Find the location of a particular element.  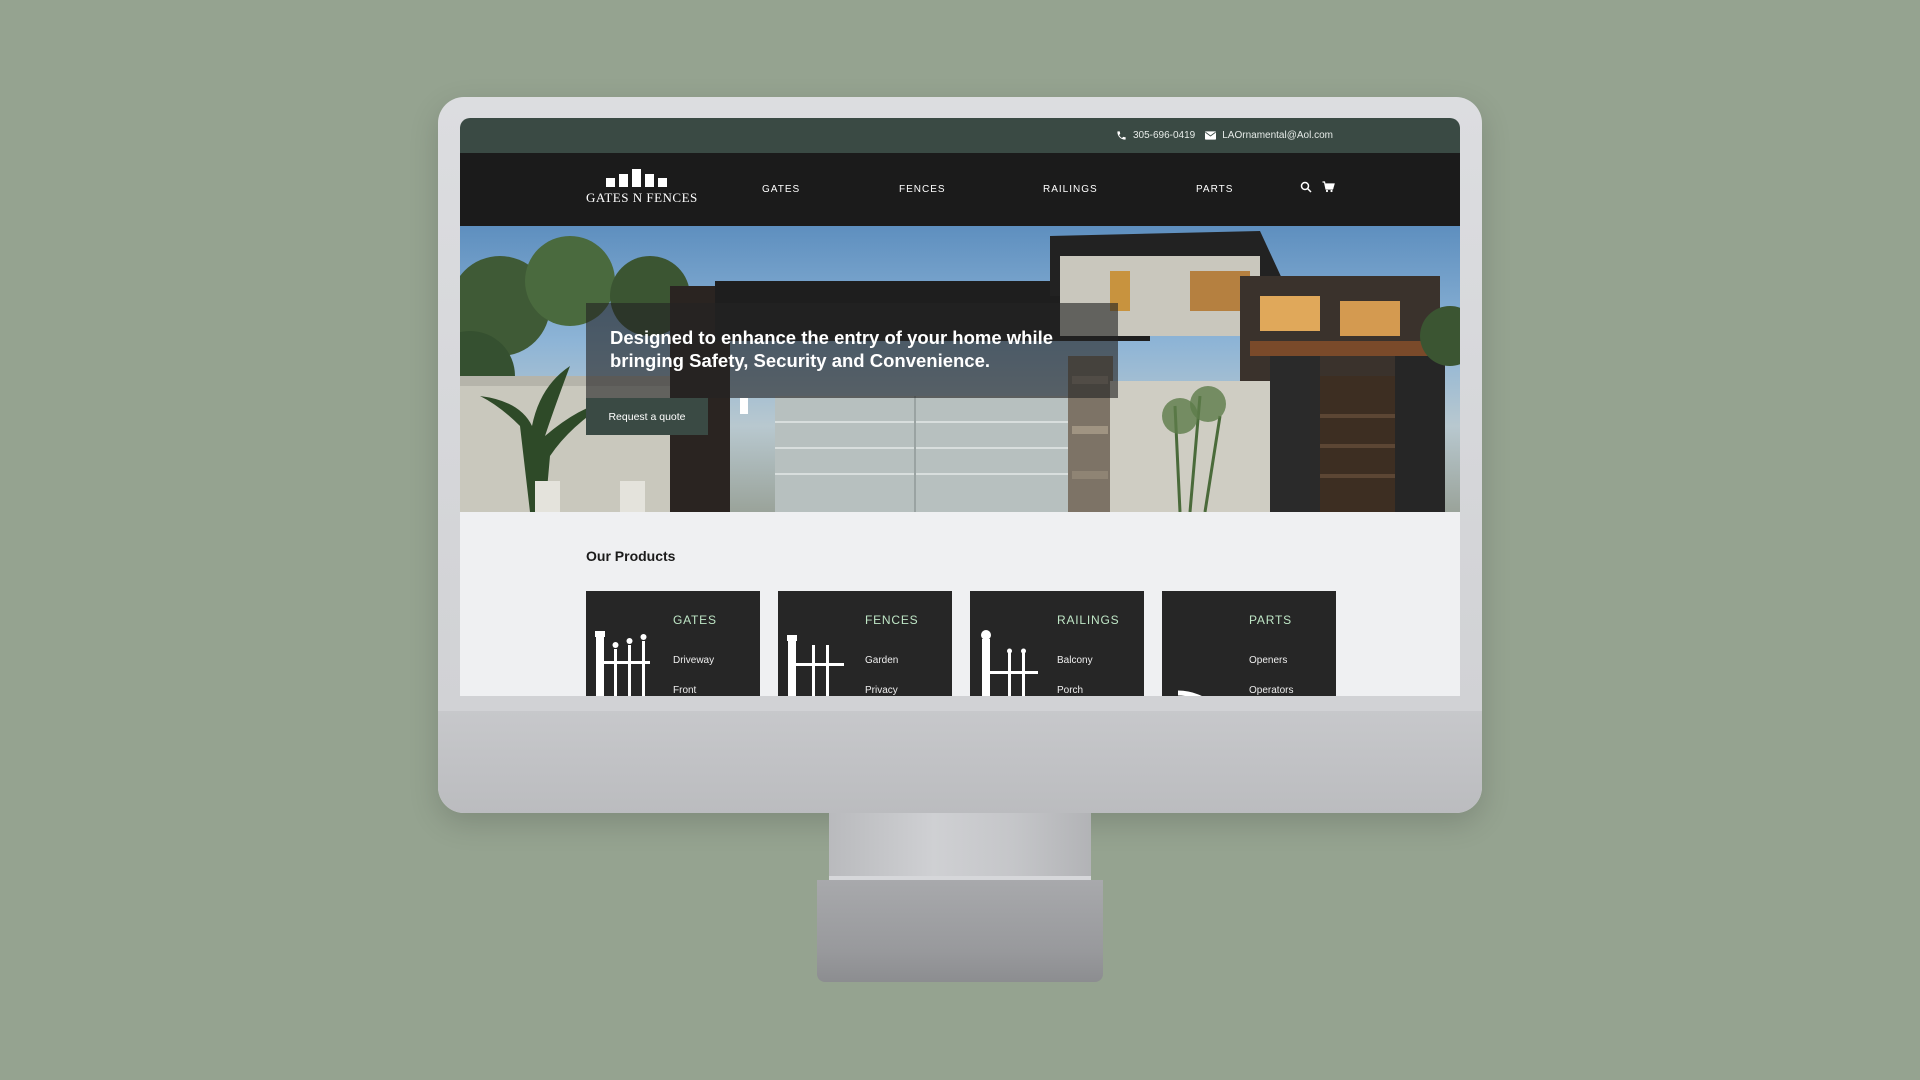

card-title-railings: RAILINGS is located at coordinates (1088, 620).